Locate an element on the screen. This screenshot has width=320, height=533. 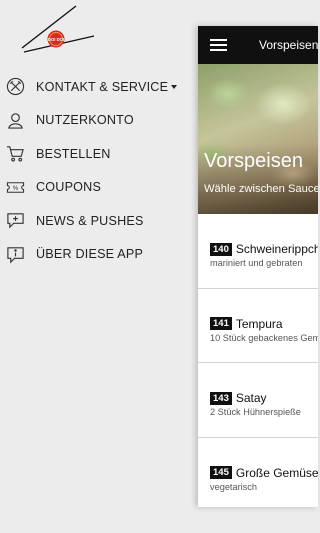
product-item: 141 Tempura 10 Stück gebackenes Gemüse is located at coordinates (258, 326).